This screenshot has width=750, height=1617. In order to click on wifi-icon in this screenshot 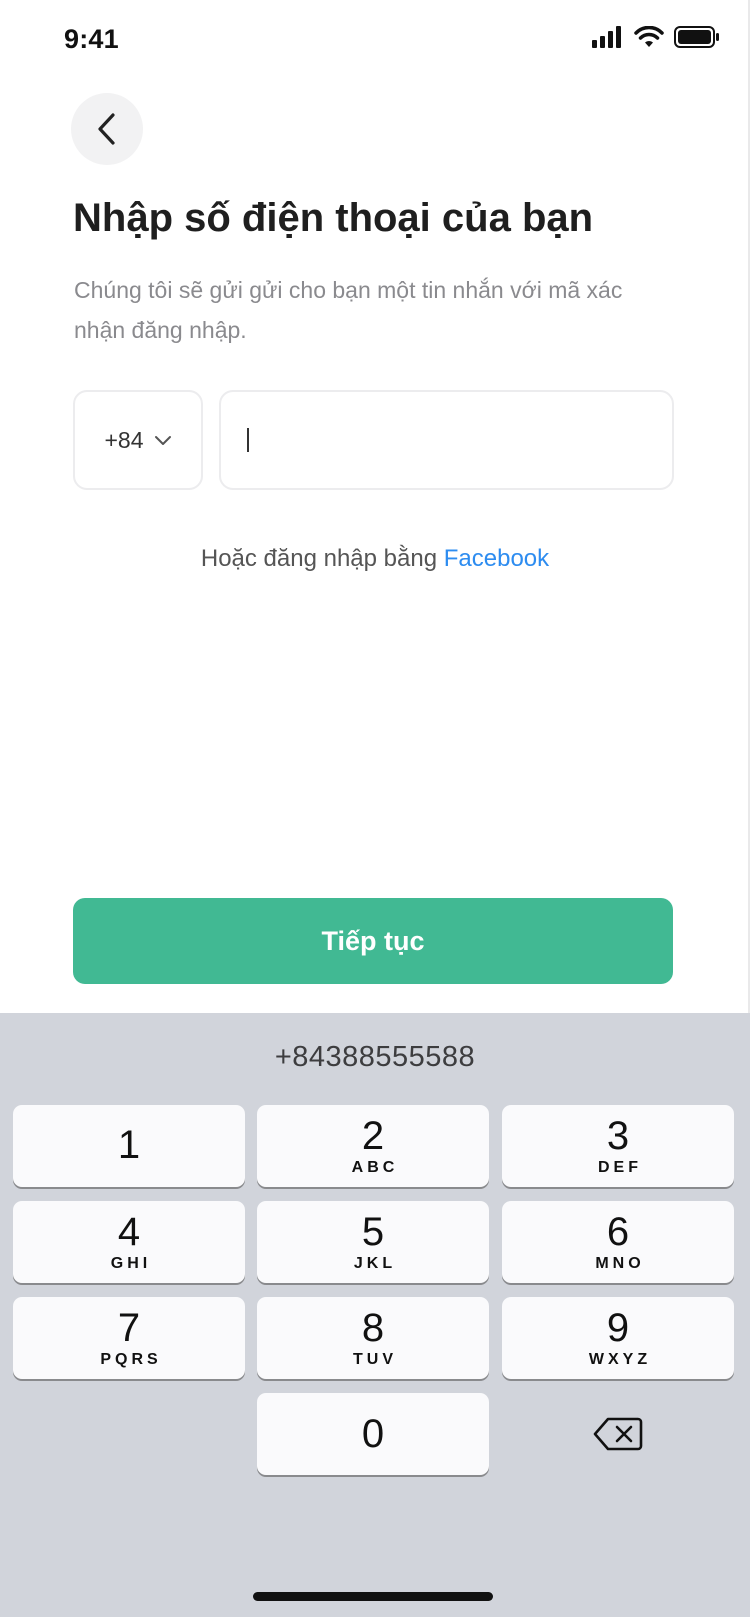, I will do `click(649, 36)`.